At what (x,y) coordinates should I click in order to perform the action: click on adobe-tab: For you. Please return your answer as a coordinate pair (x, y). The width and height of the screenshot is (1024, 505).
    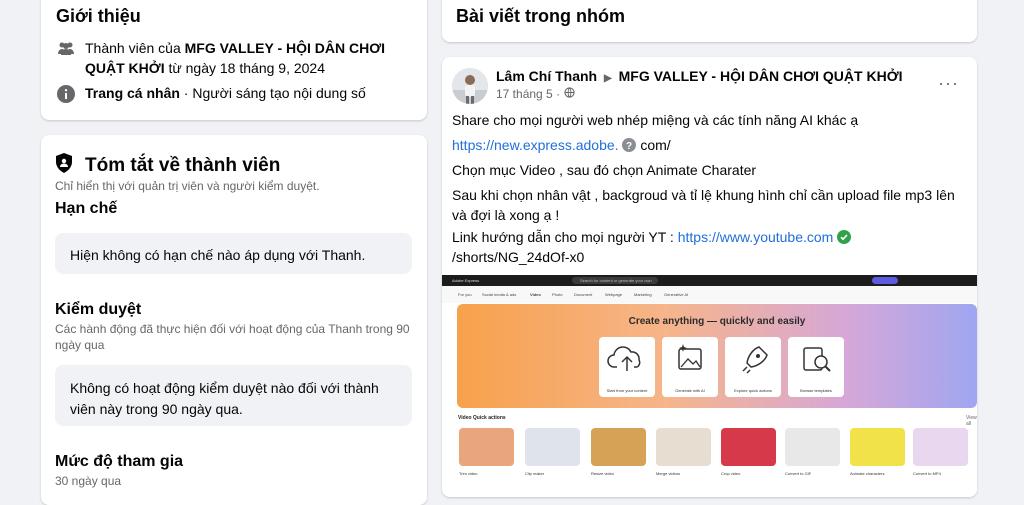
    Looking at the image, I should click on (465, 294).